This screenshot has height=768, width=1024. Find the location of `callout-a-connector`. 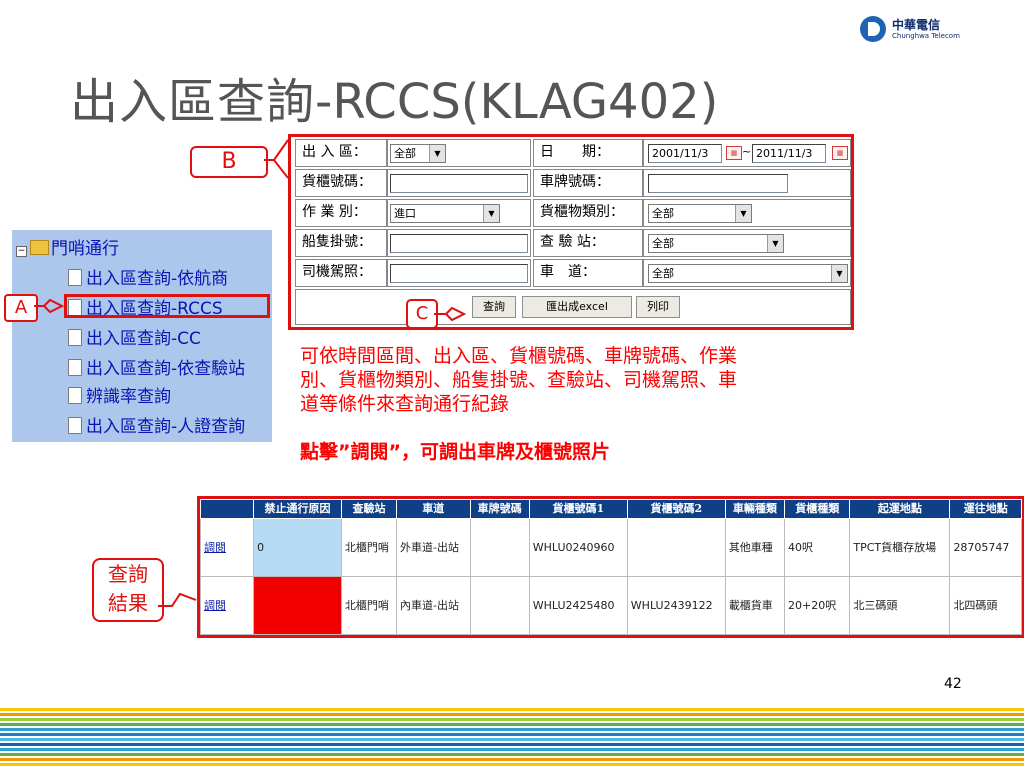

callout-a-connector is located at coordinates (49, 306).